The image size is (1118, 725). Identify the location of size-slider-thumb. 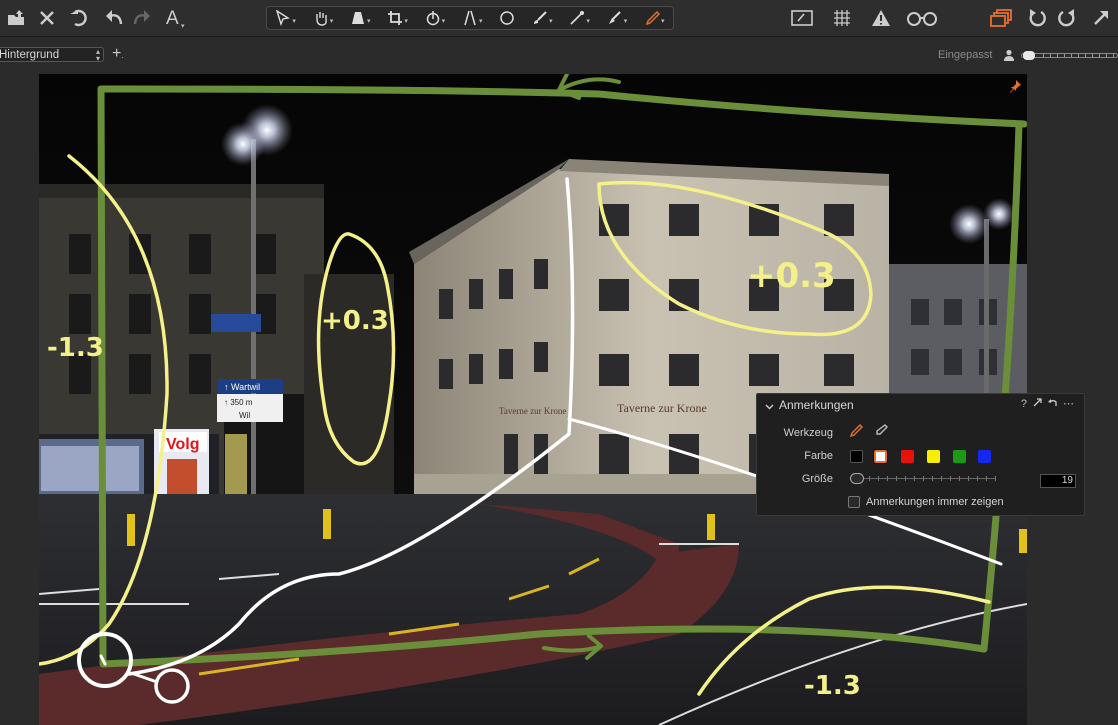
(857, 478).